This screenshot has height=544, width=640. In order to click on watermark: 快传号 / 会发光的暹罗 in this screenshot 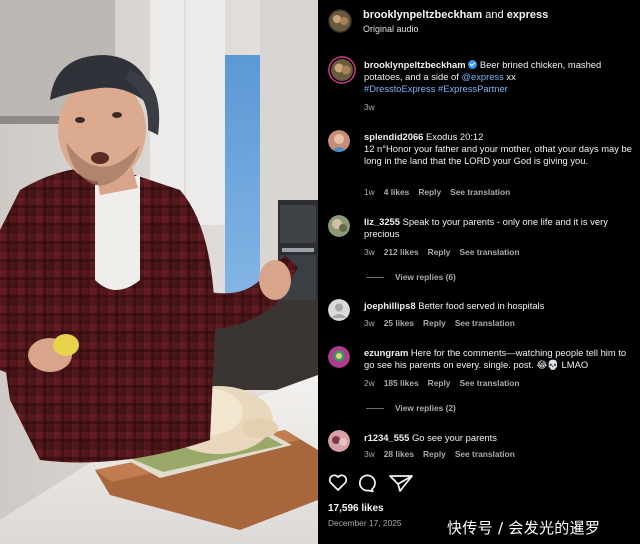, I will do `click(524, 528)`.